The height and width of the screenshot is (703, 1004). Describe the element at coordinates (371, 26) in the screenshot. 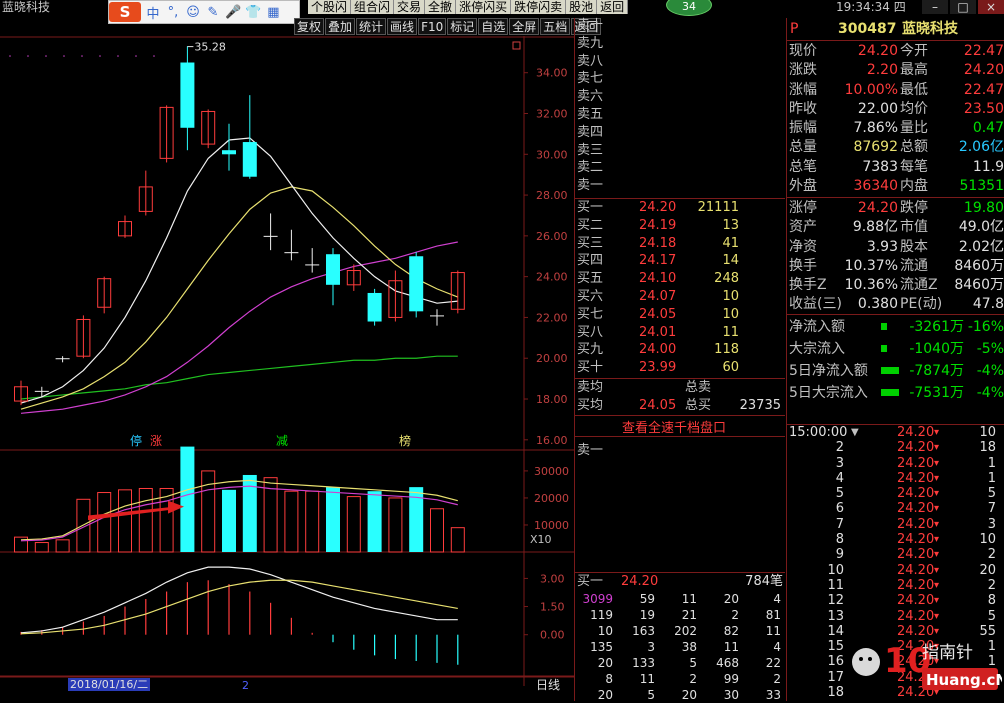

I see `toolbar-stats: 统计` at that location.